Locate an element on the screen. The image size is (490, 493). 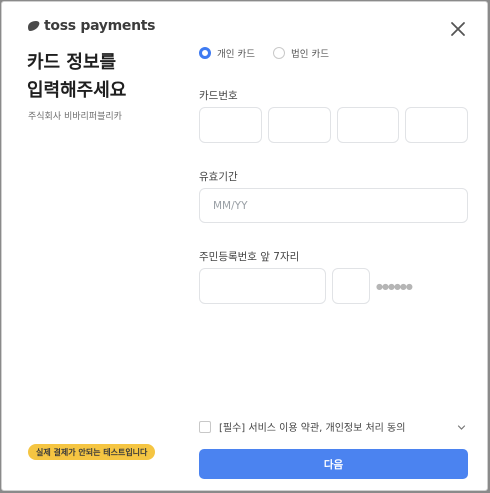
chevron-down-icon is located at coordinates (461, 427).